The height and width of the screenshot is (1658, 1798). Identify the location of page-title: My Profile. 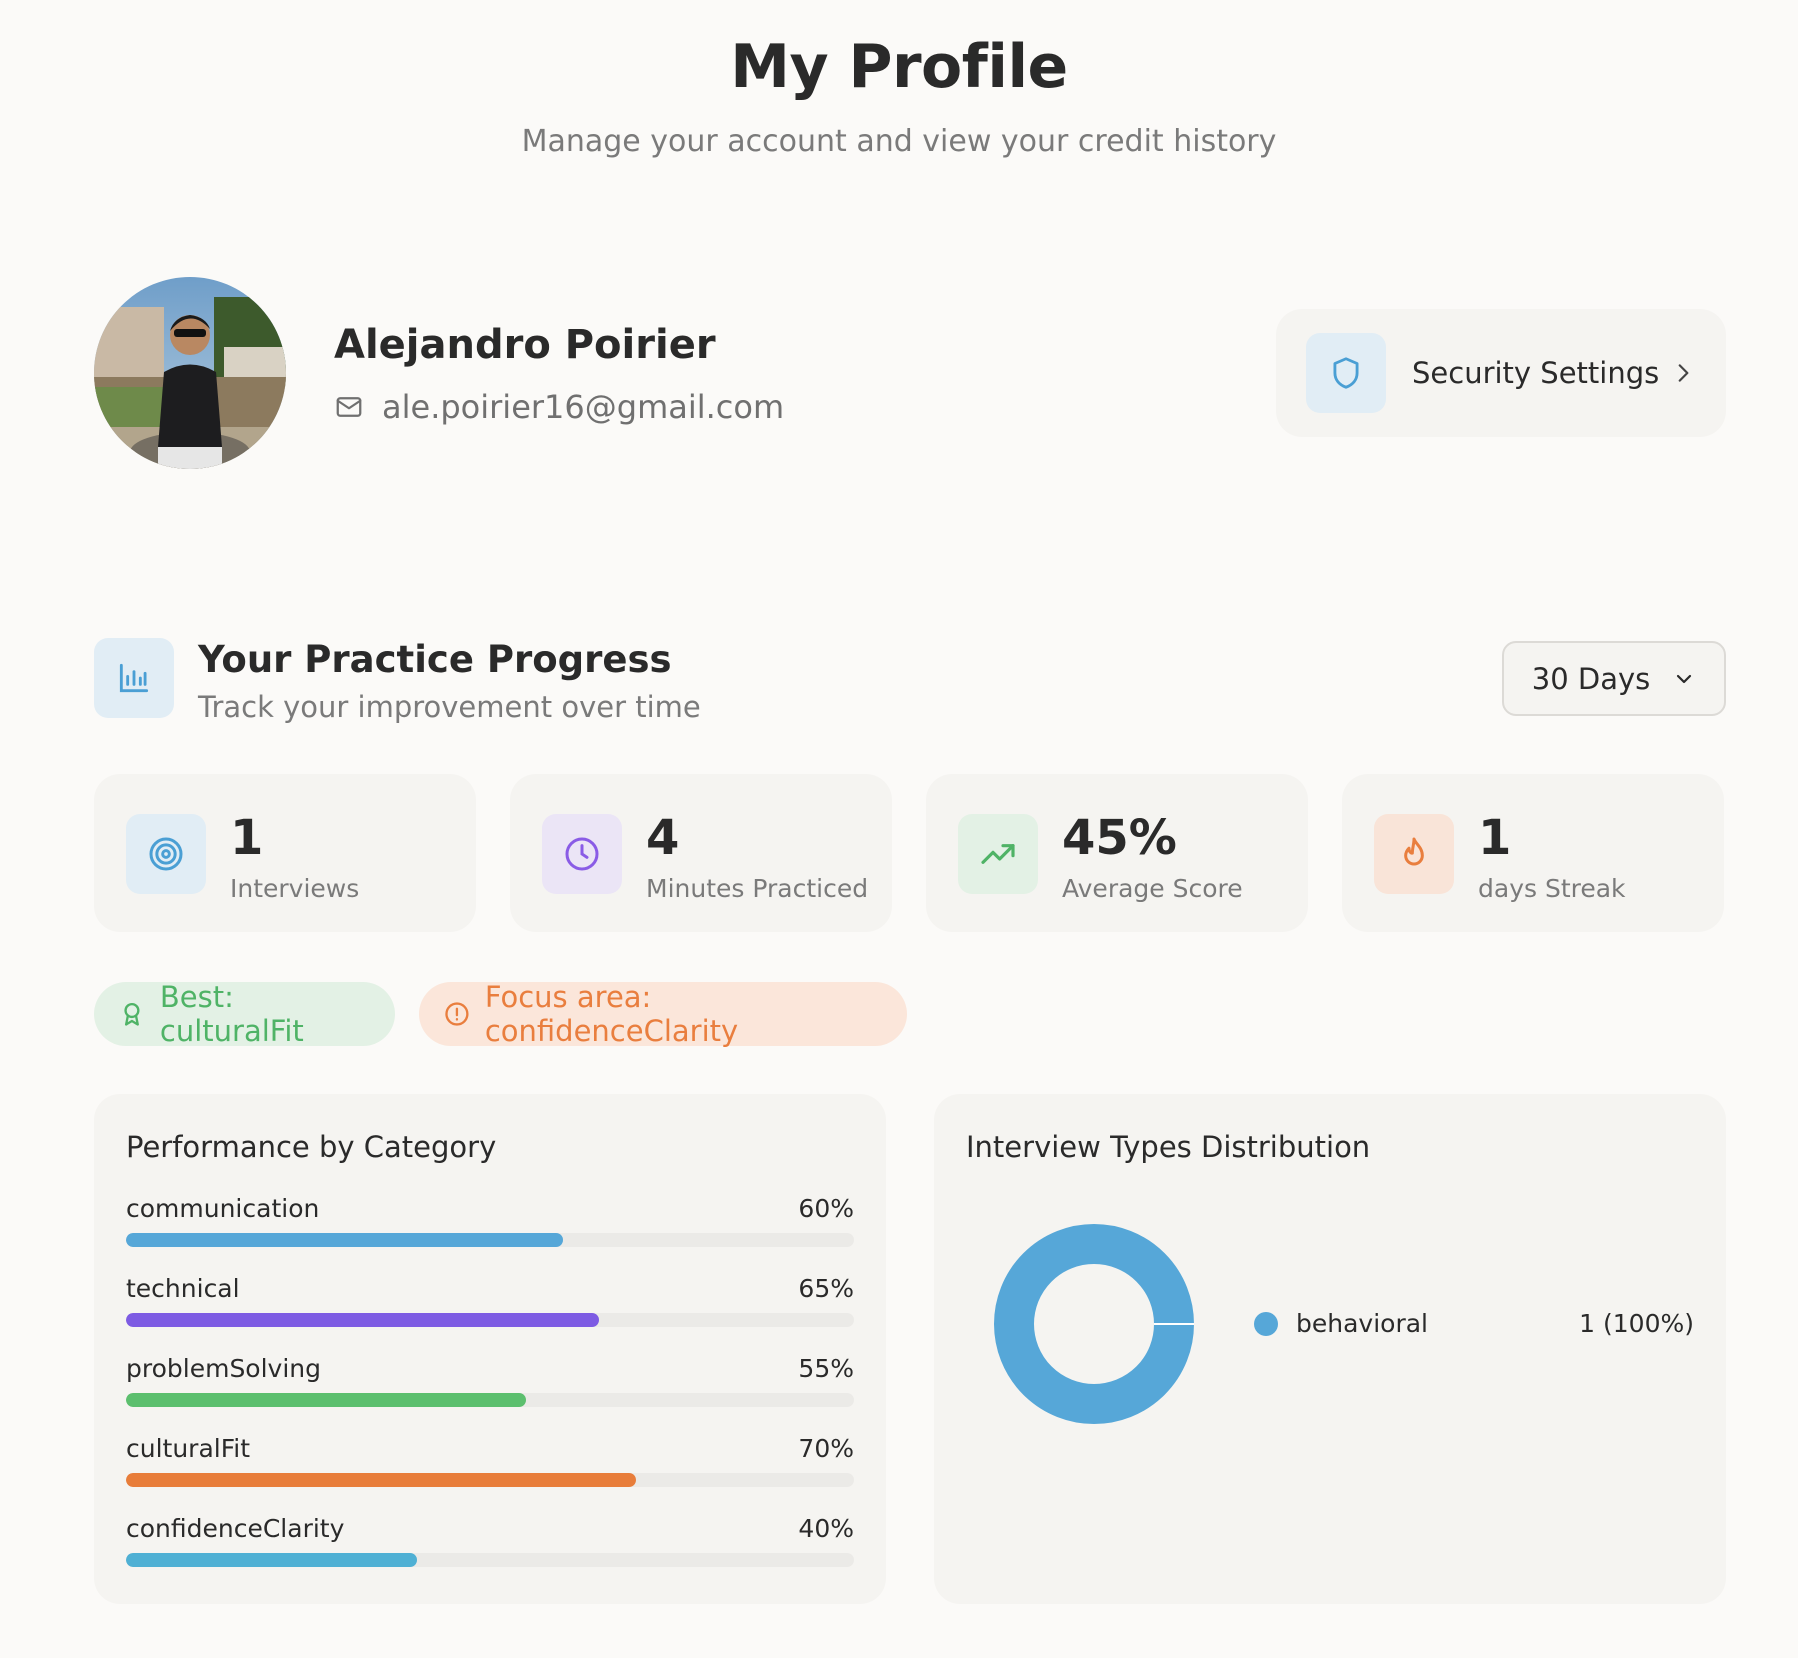
(899, 67).